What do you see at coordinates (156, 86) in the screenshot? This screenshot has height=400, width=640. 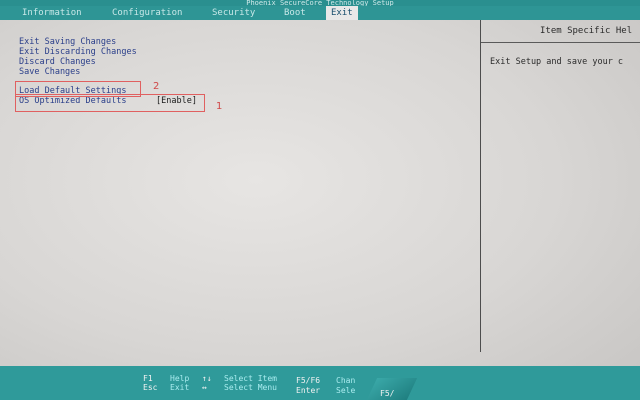 I see `annotation-number-2: 2` at bounding box center [156, 86].